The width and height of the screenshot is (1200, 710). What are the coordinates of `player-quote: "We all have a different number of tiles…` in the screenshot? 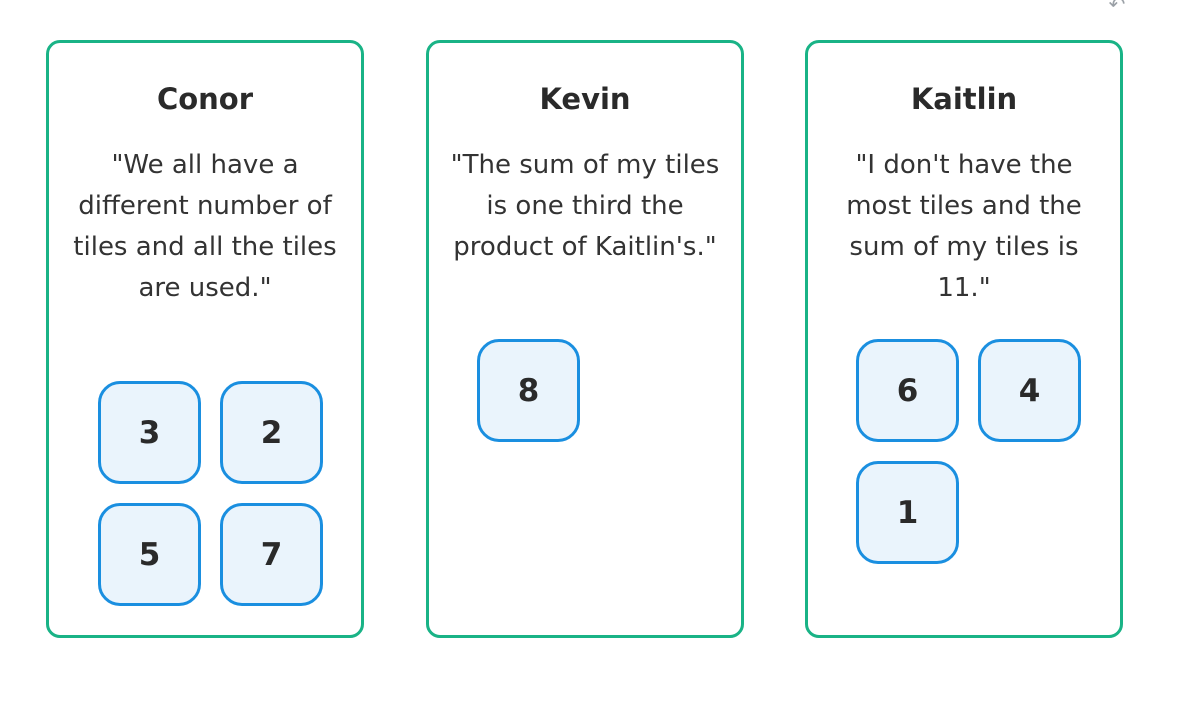 It's located at (205, 226).